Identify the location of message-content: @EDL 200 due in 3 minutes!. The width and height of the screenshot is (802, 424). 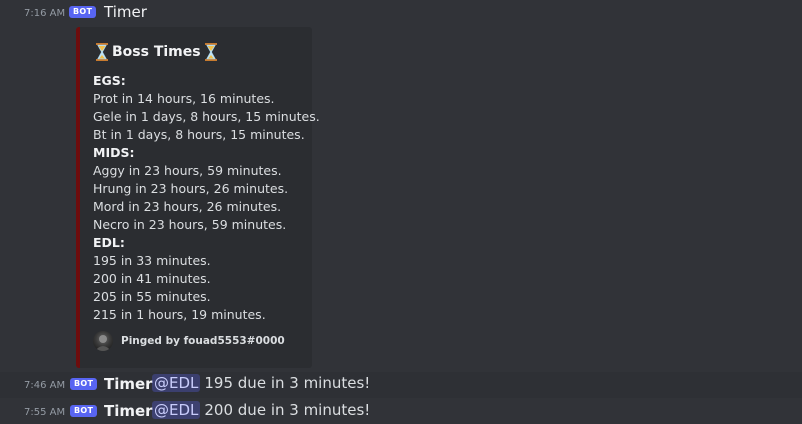
(261, 410).